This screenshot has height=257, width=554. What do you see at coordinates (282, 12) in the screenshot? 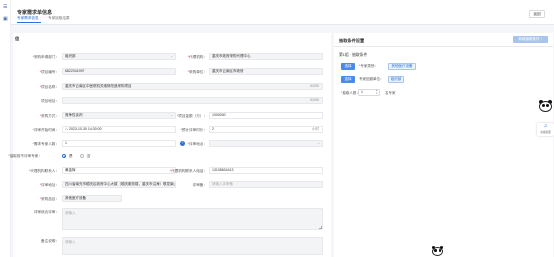
I see `page-header: 专家需求单信息 专家需求信息 专家抽取结果 返回` at bounding box center [282, 12].